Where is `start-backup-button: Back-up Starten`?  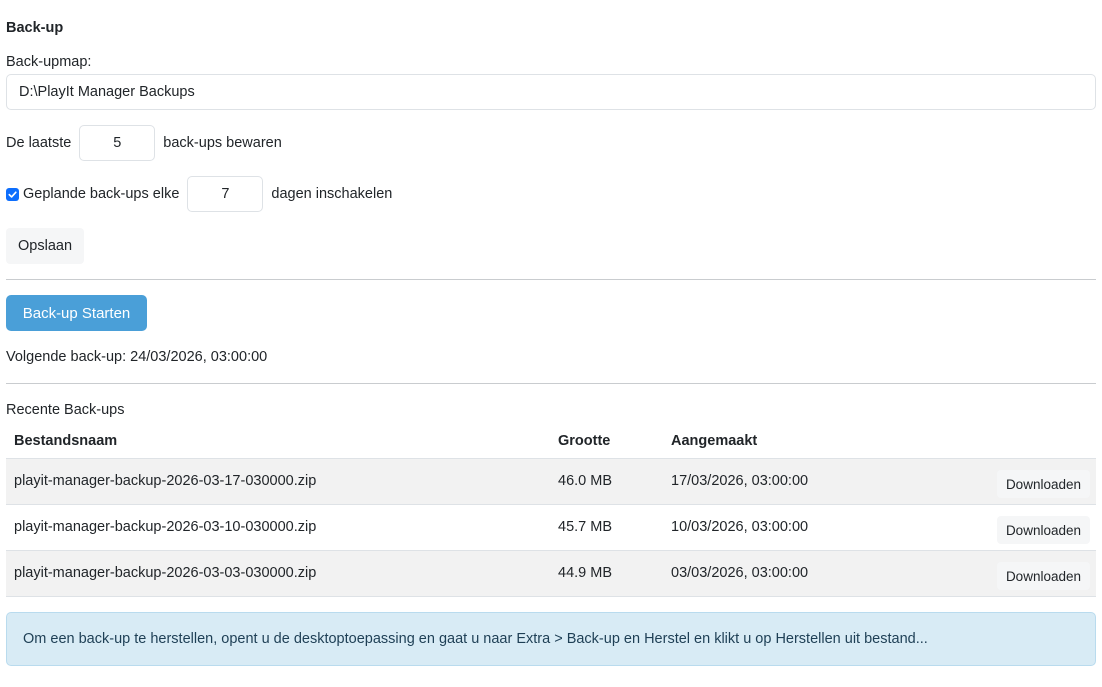
start-backup-button: Back-up Starten is located at coordinates (76, 313).